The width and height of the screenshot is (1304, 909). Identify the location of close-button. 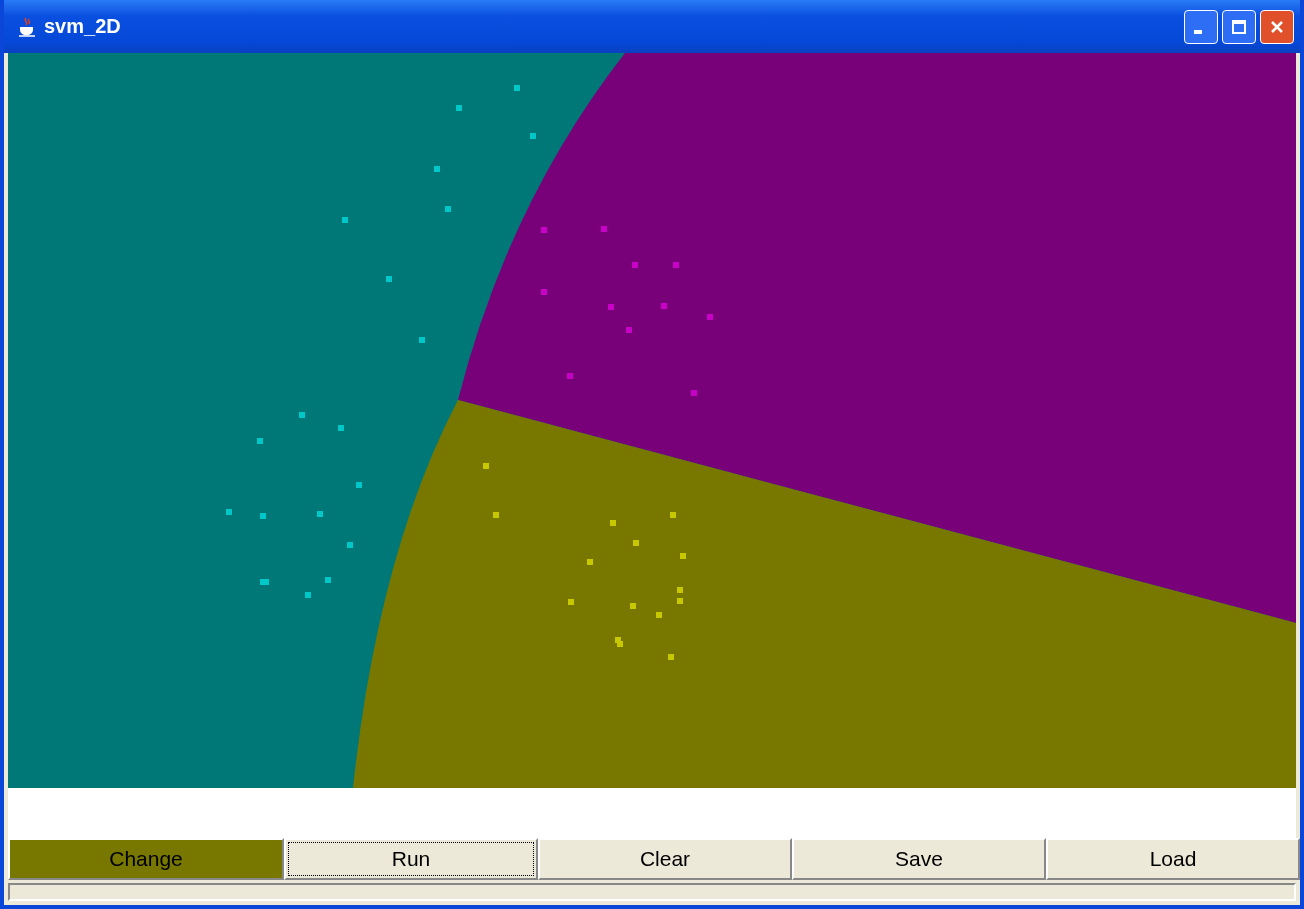
(1277, 26).